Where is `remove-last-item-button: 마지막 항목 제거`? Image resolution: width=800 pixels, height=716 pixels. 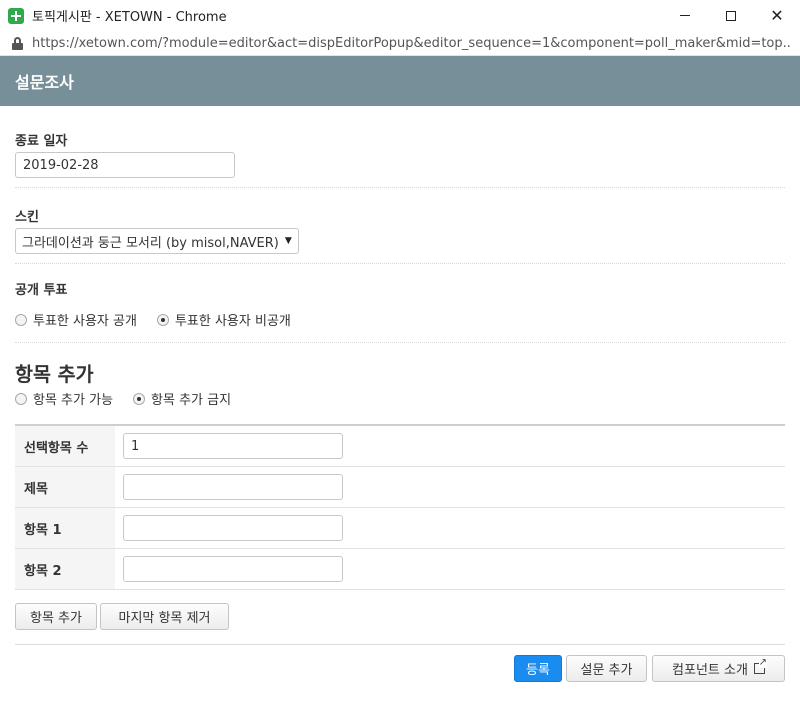
remove-last-item-button: 마지막 항목 제거 is located at coordinates (164, 616).